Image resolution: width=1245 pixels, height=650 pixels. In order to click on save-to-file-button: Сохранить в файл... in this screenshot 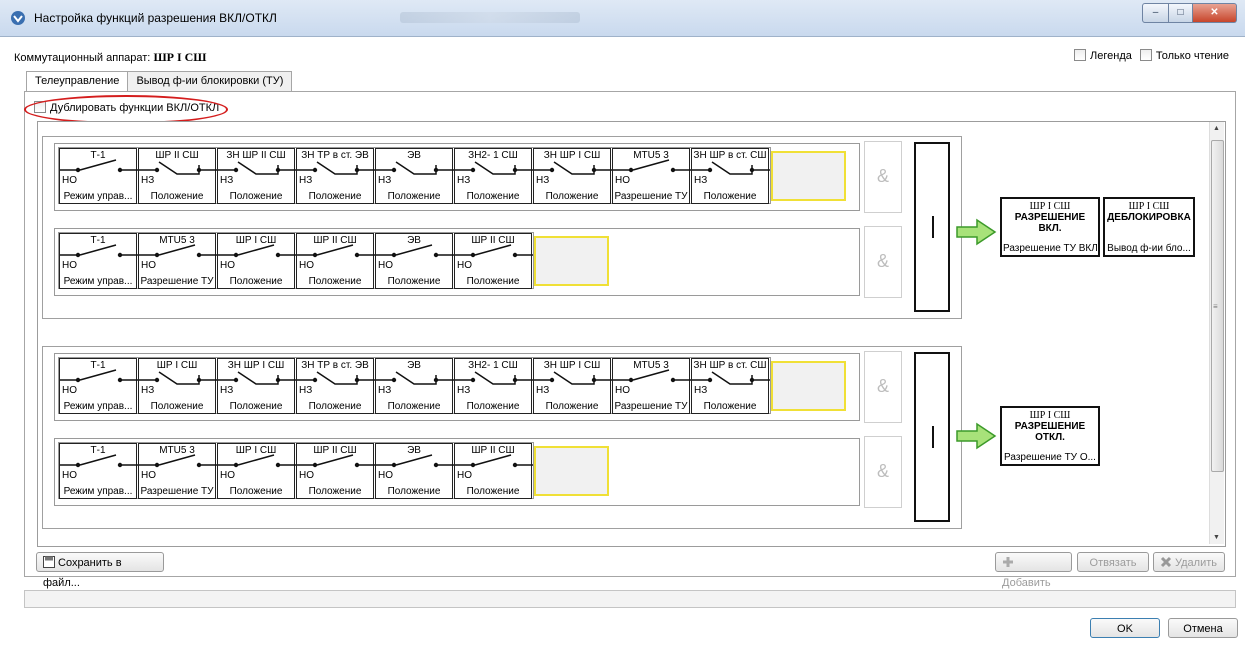, I will do `click(100, 570)`.